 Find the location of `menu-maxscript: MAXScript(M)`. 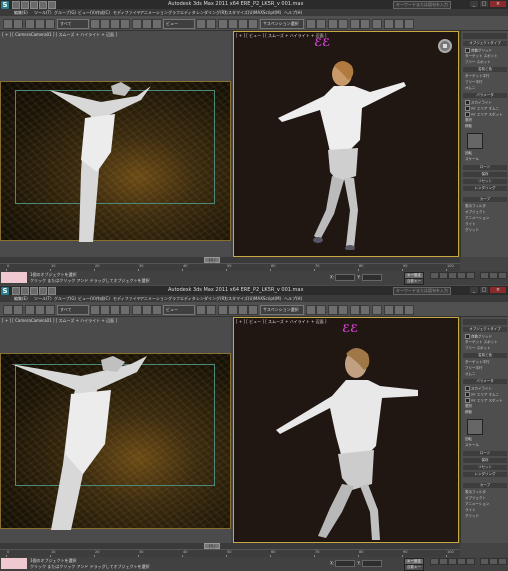

menu-maxscript: MAXScript(M) is located at coordinates (267, 298).